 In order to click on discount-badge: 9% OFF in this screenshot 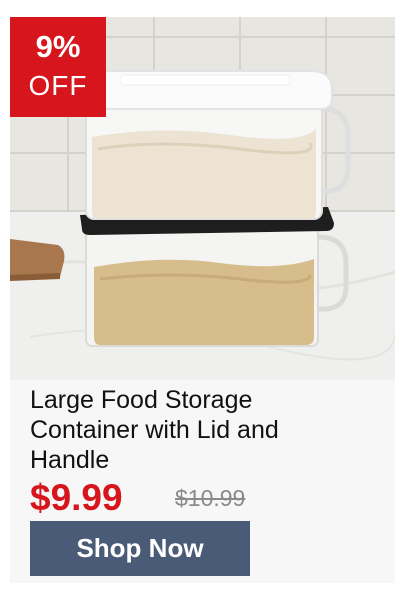, I will do `click(58, 67)`.